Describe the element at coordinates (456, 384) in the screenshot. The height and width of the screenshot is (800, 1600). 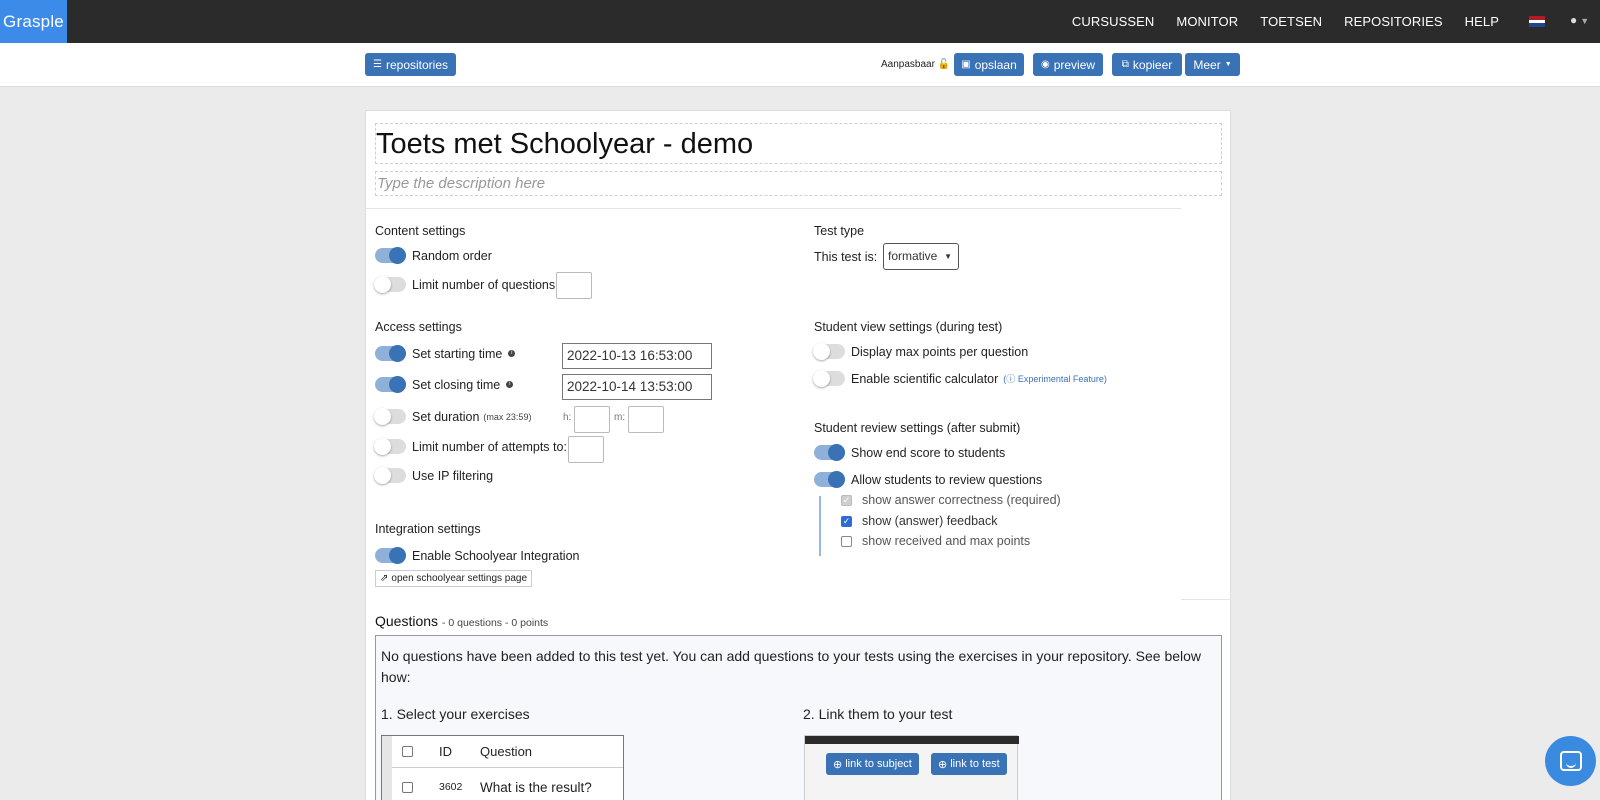
I see `closing-time-label: Set closing time` at that location.